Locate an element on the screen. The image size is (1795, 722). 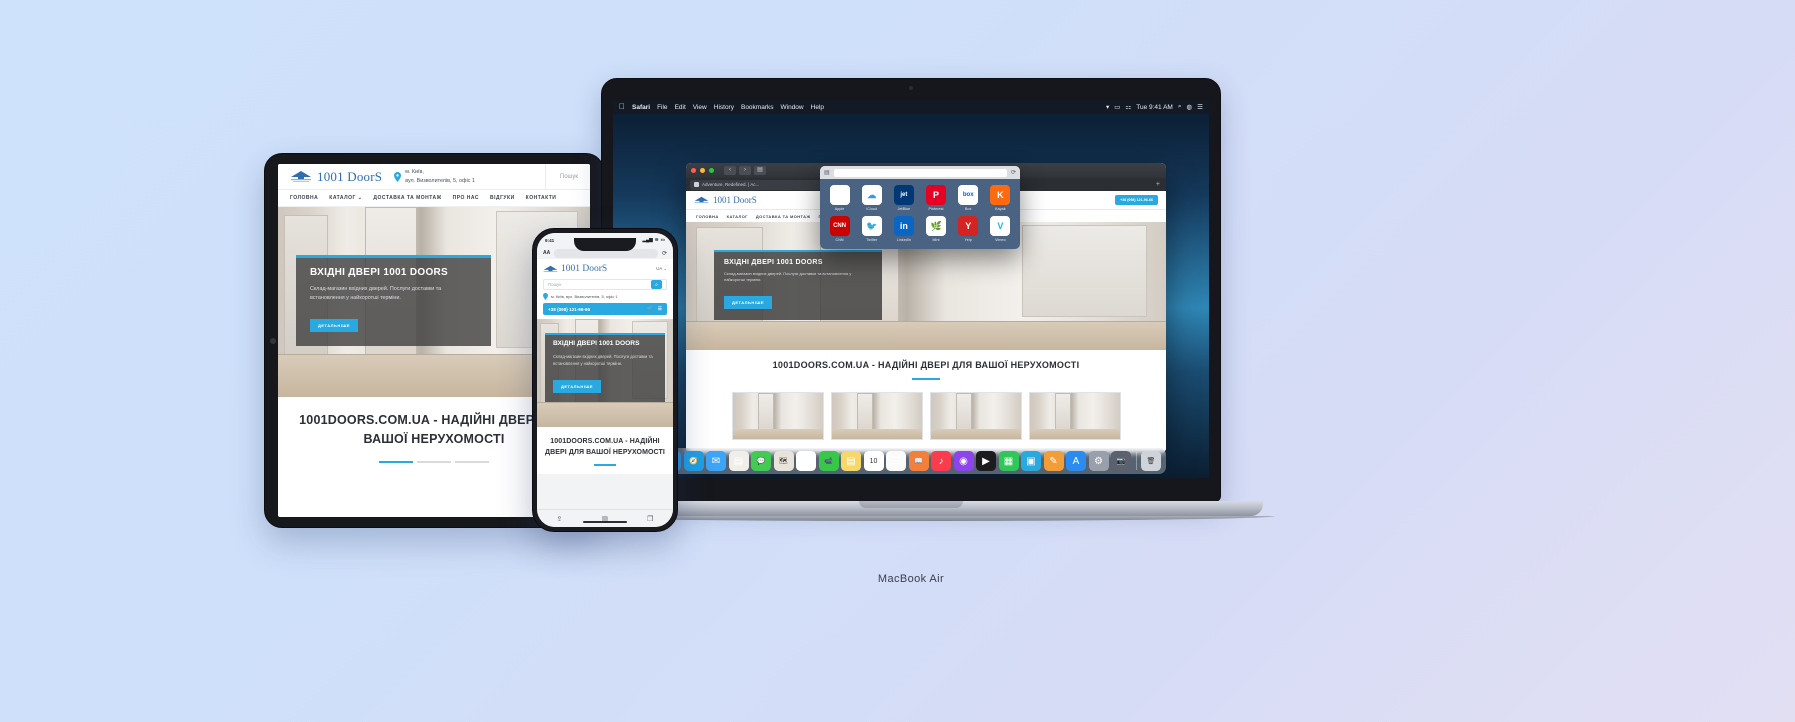
share-icon: ⇪ is located at coordinates (560, 519).